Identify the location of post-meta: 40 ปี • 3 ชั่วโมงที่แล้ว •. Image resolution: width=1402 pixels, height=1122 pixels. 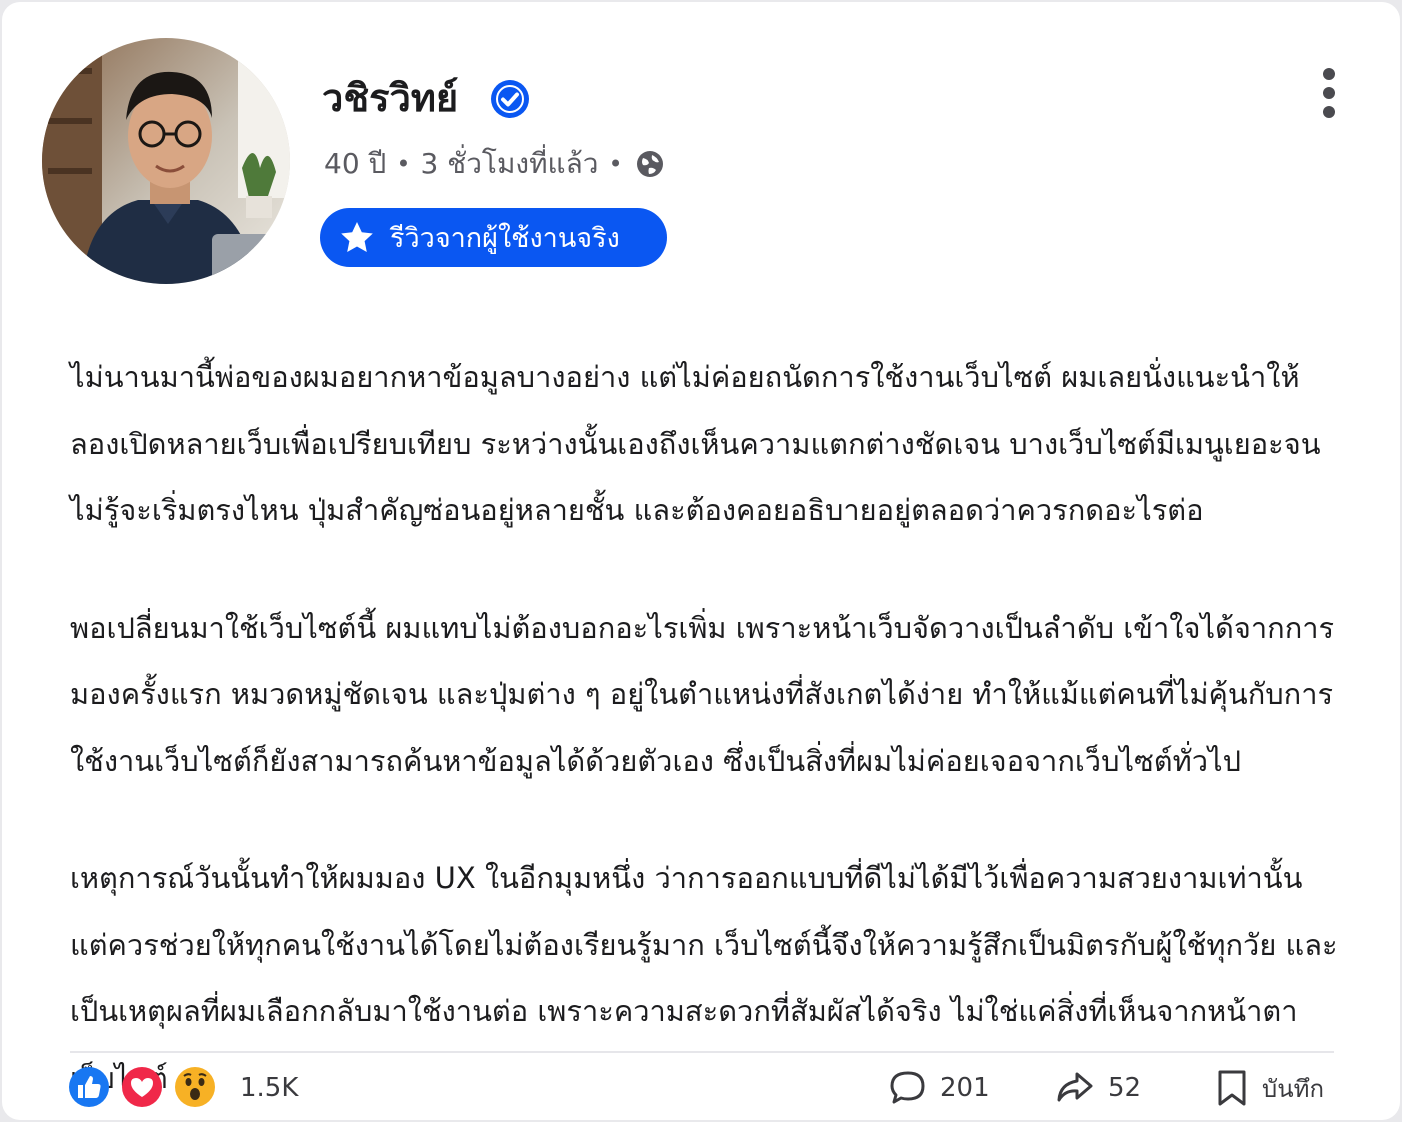
(494, 164).